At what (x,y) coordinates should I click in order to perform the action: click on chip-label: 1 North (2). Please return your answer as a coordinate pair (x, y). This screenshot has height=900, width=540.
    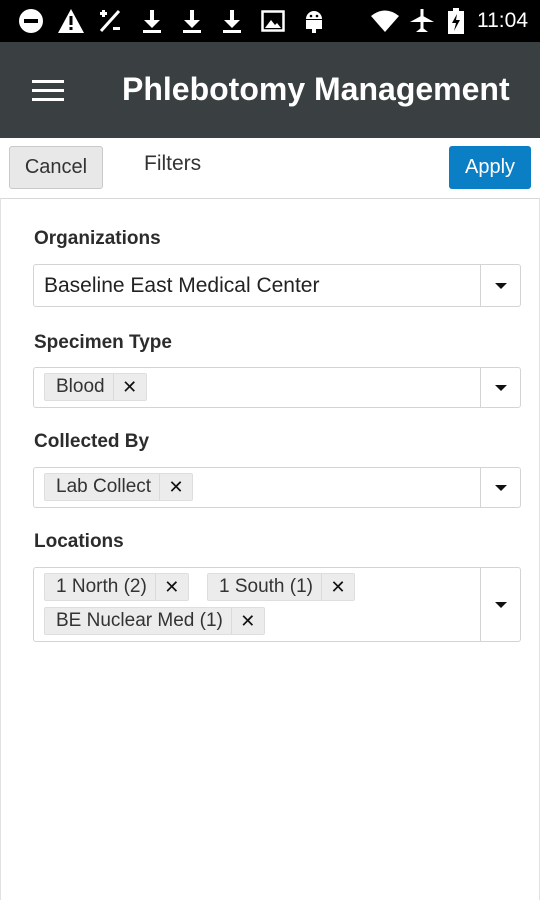
    Looking at the image, I should click on (101, 586).